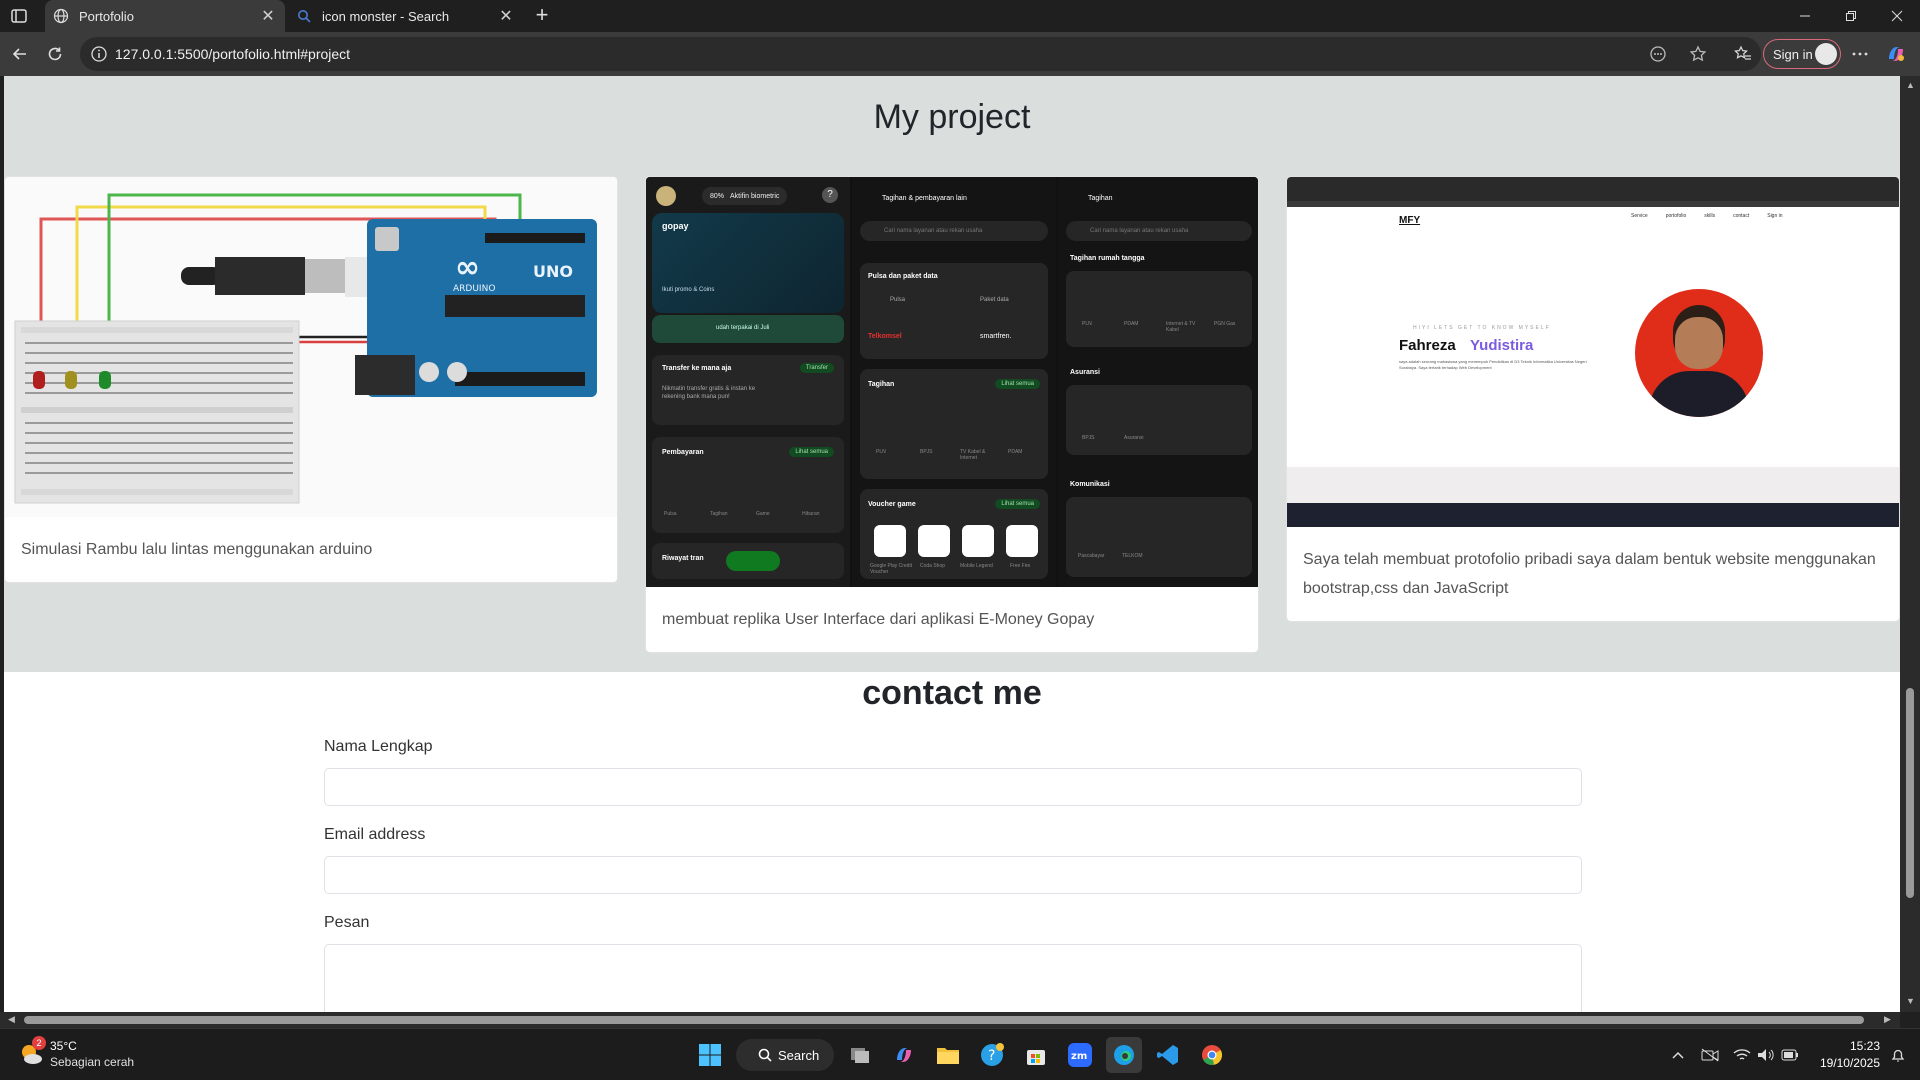 This screenshot has width=1920, height=1080. Describe the element at coordinates (1793, 54) in the screenshot. I see `sign-in-label: Sign in` at that location.